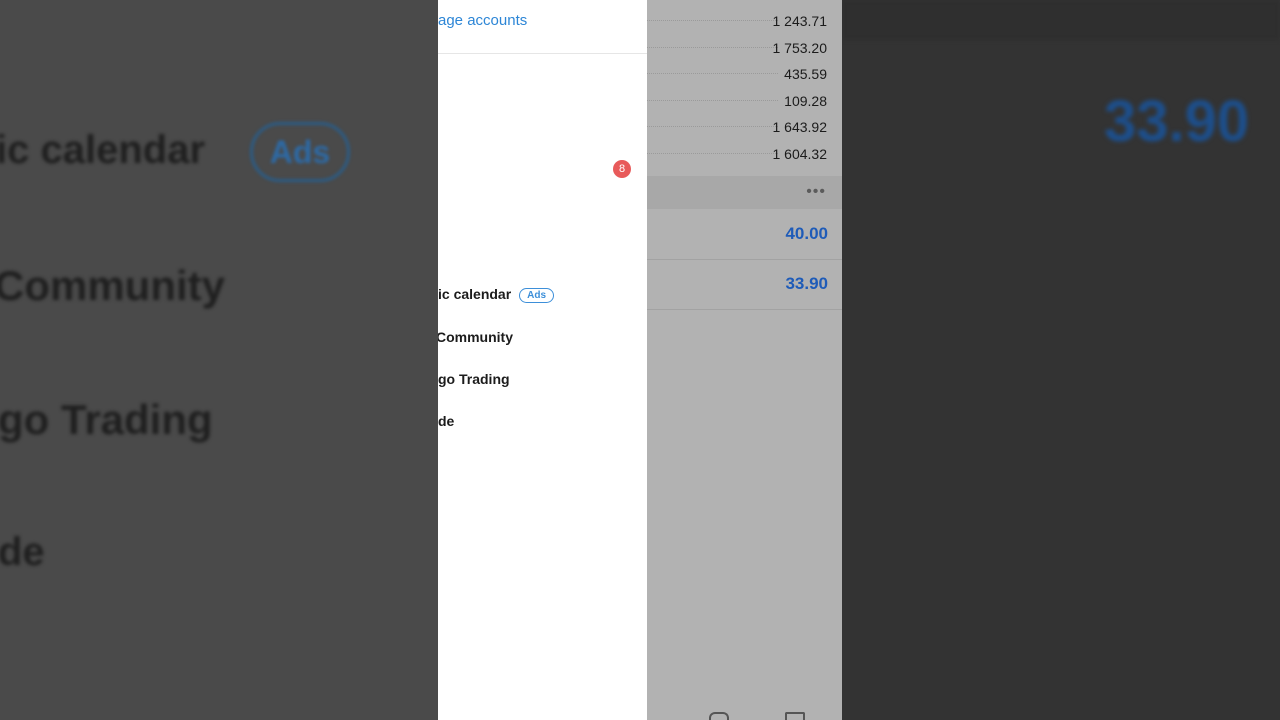 The image size is (1280, 720). What do you see at coordinates (482, 20) in the screenshot?
I see `manage-accounts-link: age accounts` at bounding box center [482, 20].